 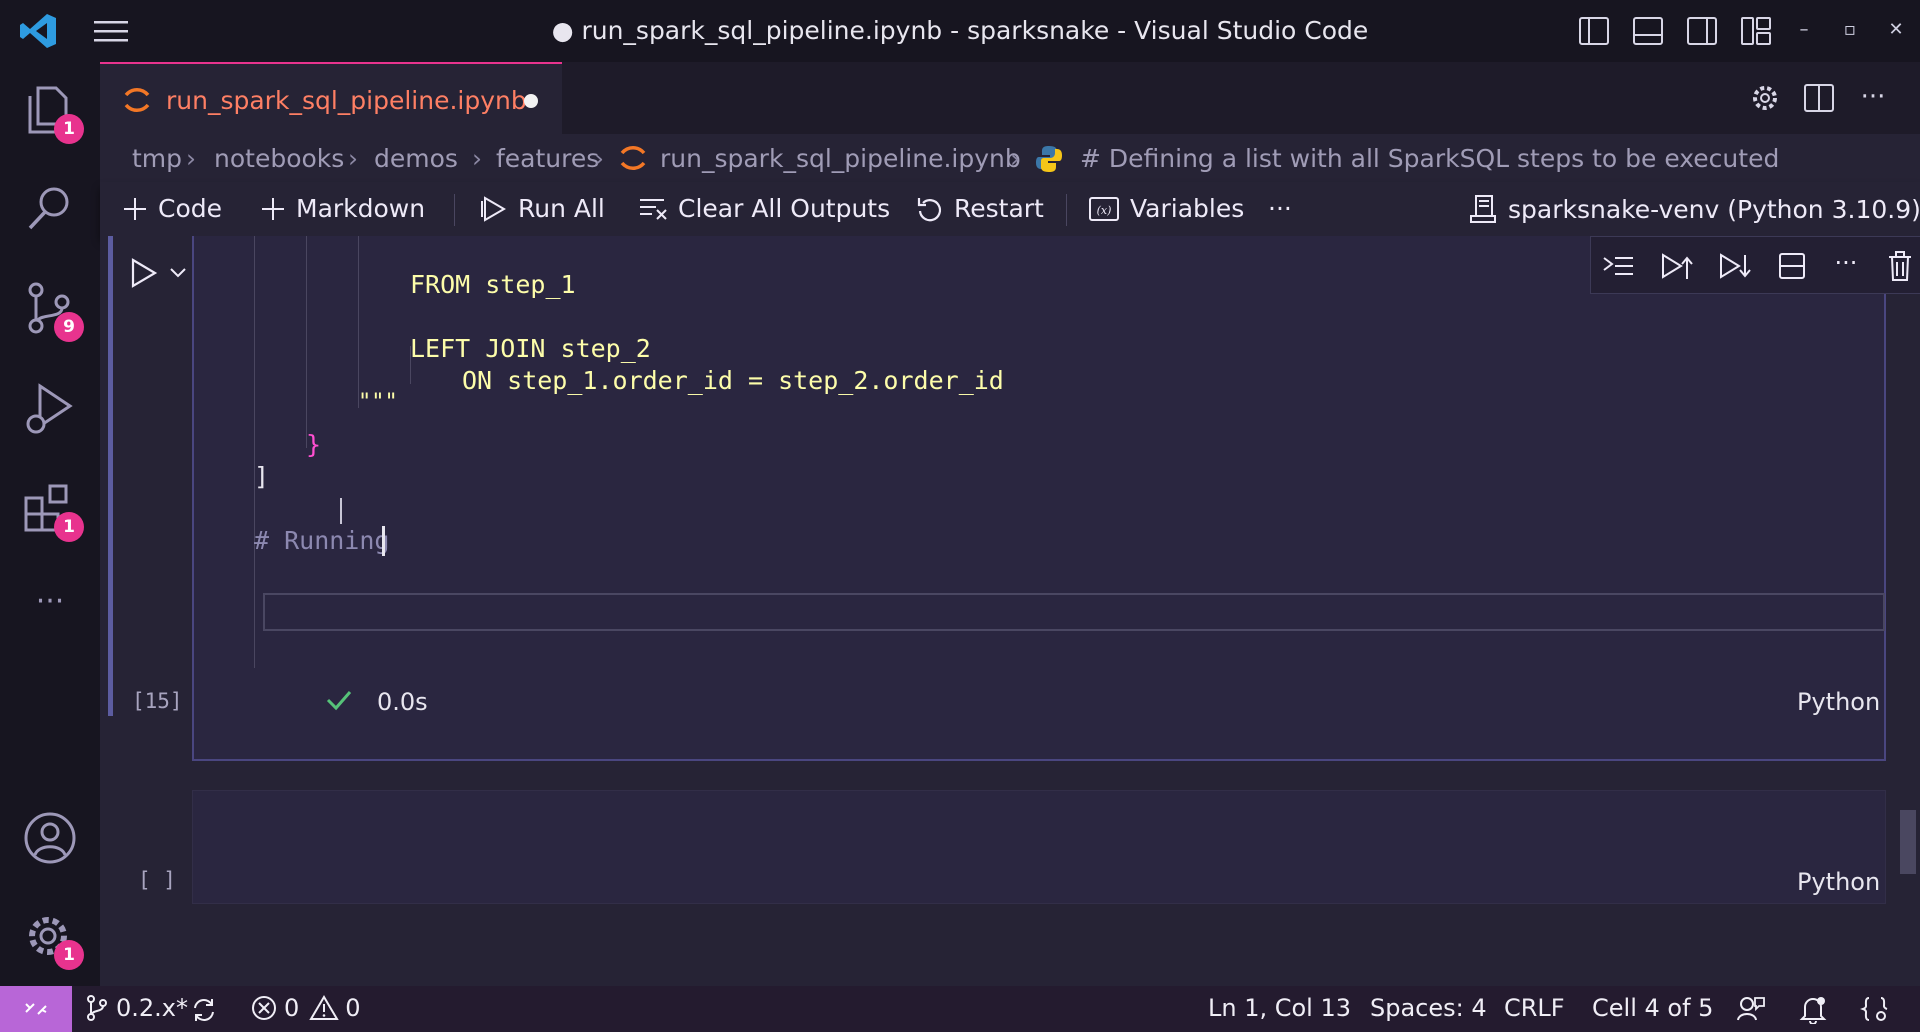 What do you see at coordinates (1846, 266) in the screenshot?
I see `more-cell-actions-icon: ···` at bounding box center [1846, 266].